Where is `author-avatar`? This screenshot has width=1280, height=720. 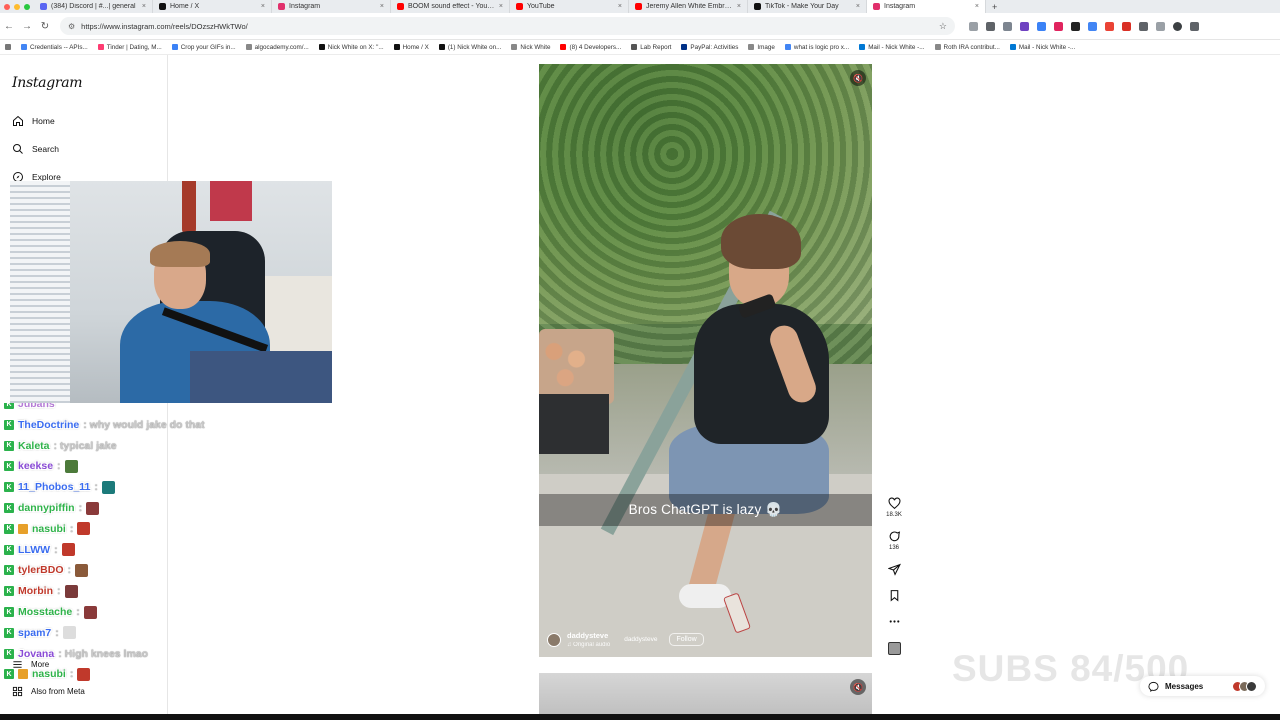
author-avatar is located at coordinates (554, 639).